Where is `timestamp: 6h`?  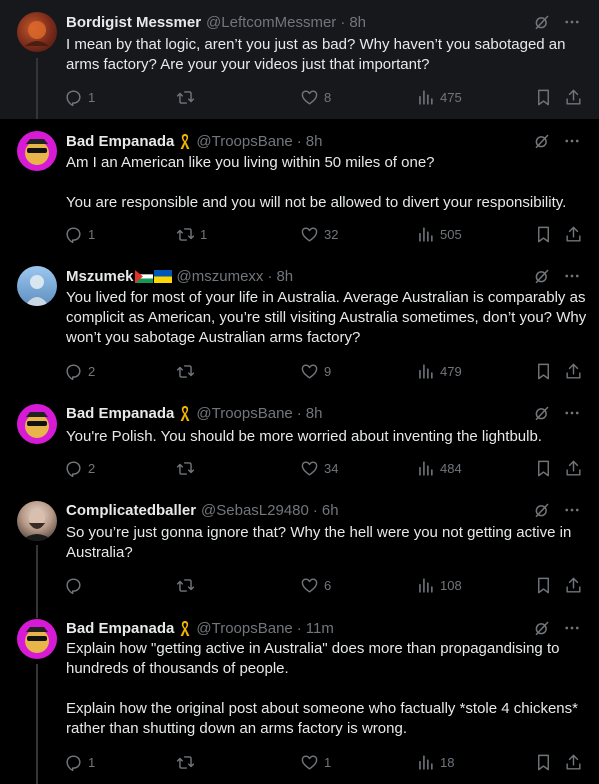
timestamp: 6h is located at coordinates (330, 510).